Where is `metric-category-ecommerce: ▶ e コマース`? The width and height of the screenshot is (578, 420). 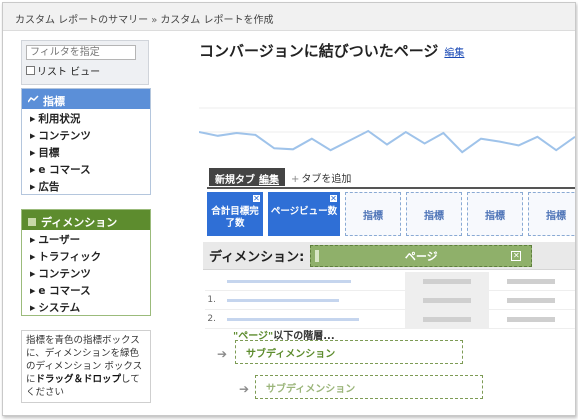
metric-category-ecommerce: ▶ e コマース is located at coordinates (86, 168).